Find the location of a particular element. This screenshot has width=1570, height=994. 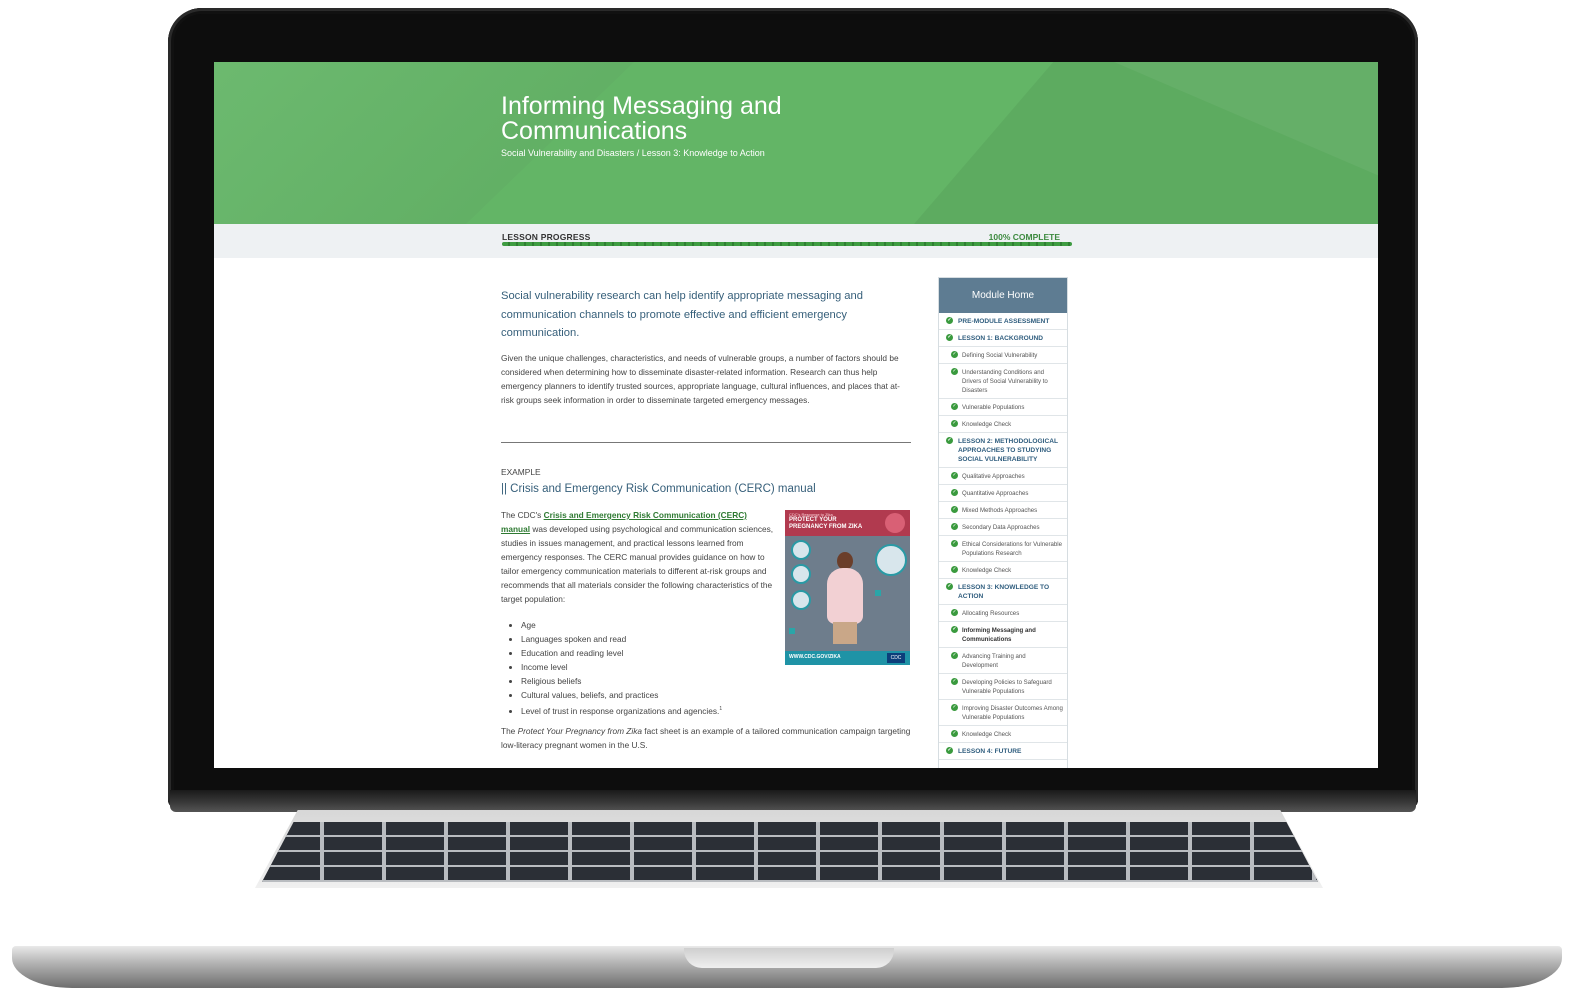

nav-page-item: ✓ Qualitative Approaches is located at coordinates (1003, 476).